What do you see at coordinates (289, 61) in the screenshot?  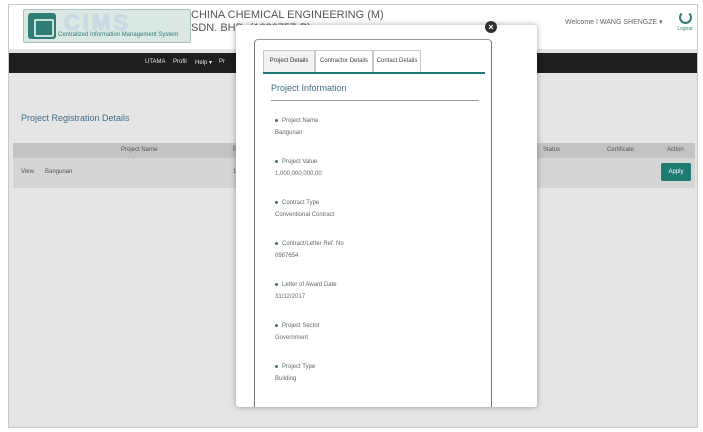 I see `tab-project-details: Project Details` at bounding box center [289, 61].